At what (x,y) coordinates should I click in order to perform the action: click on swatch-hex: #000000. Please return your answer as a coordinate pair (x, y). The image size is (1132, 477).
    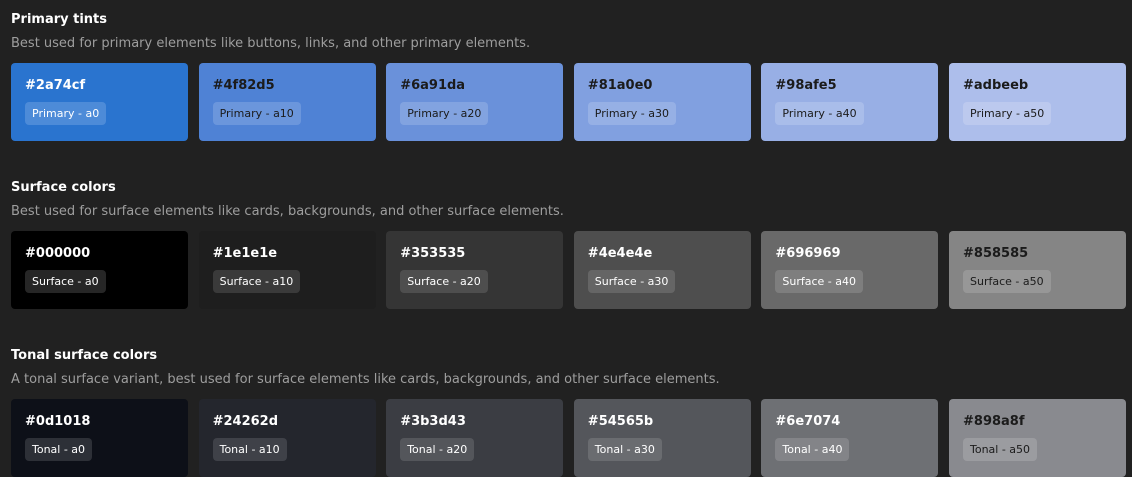
    Looking at the image, I should click on (58, 253).